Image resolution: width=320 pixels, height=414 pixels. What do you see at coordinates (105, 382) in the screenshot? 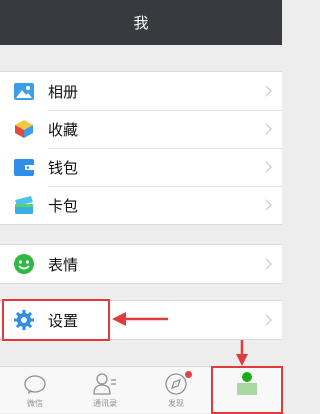
I see `contacts-icon` at bounding box center [105, 382].